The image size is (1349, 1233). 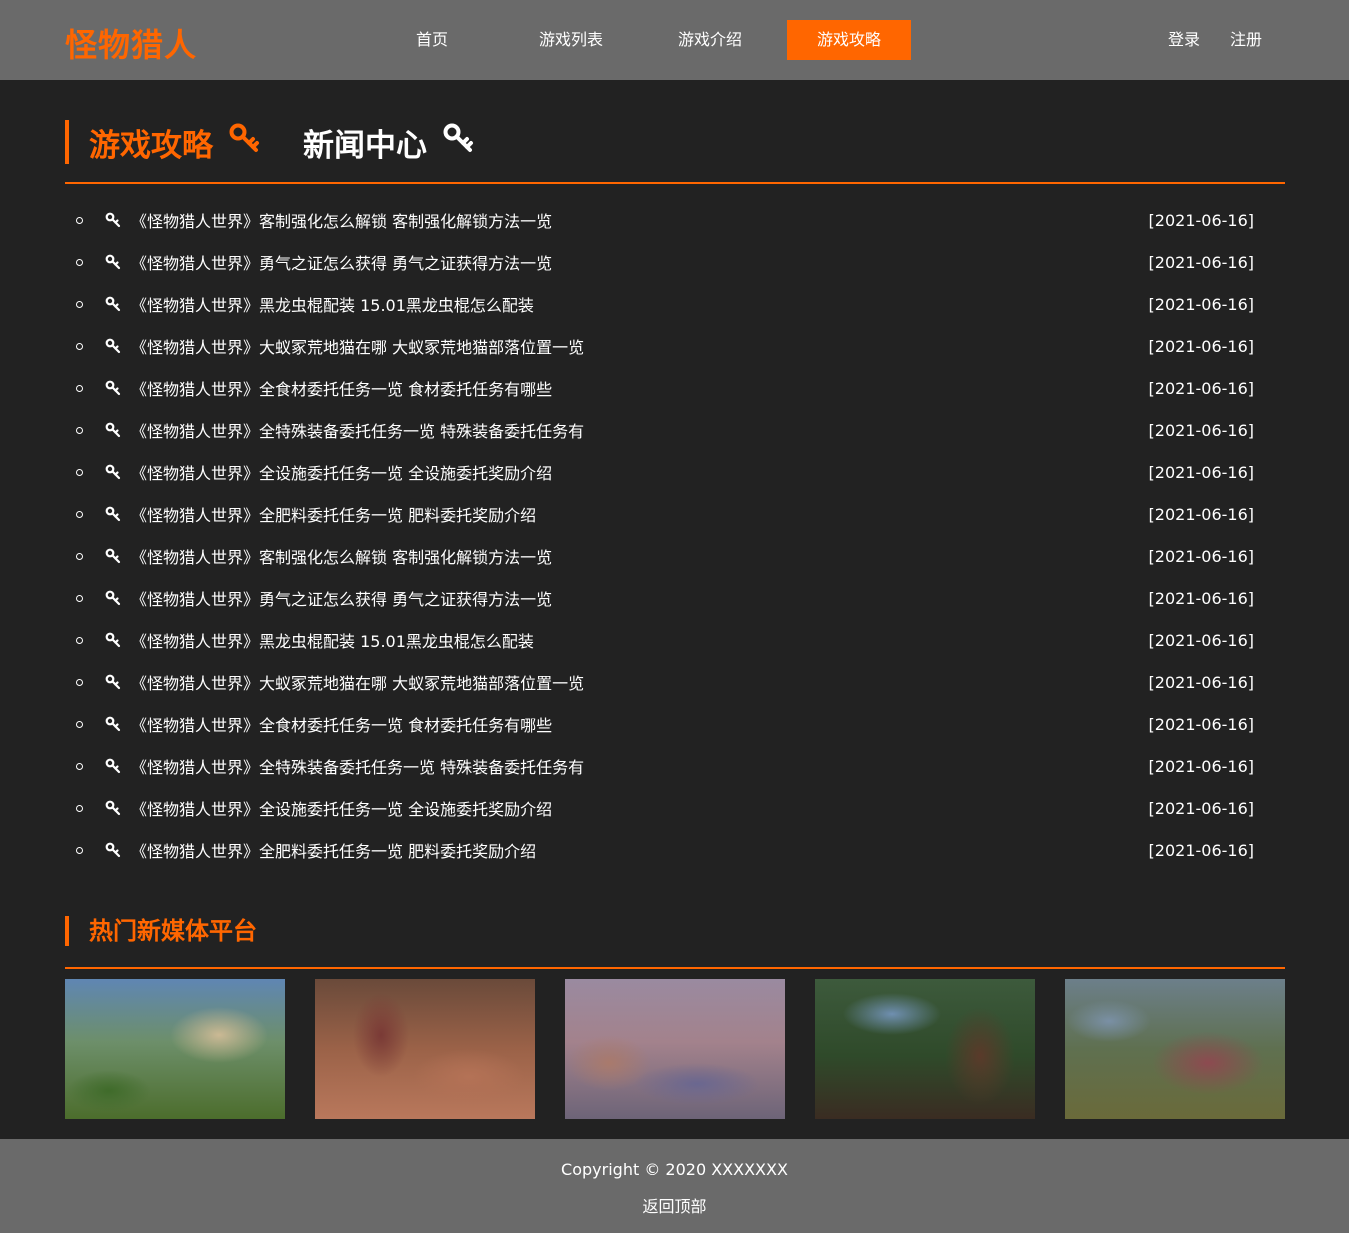 What do you see at coordinates (849, 40) in the screenshot?
I see `nav-game-guide: 游戏攻略` at bounding box center [849, 40].